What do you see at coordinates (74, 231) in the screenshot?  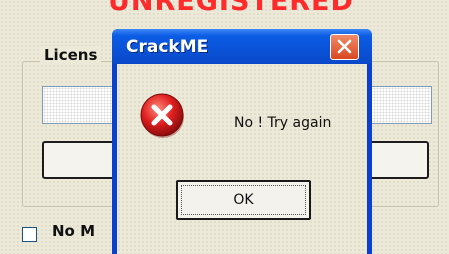 I see `checkbox-label: No M` at bounding box center [74, 231].